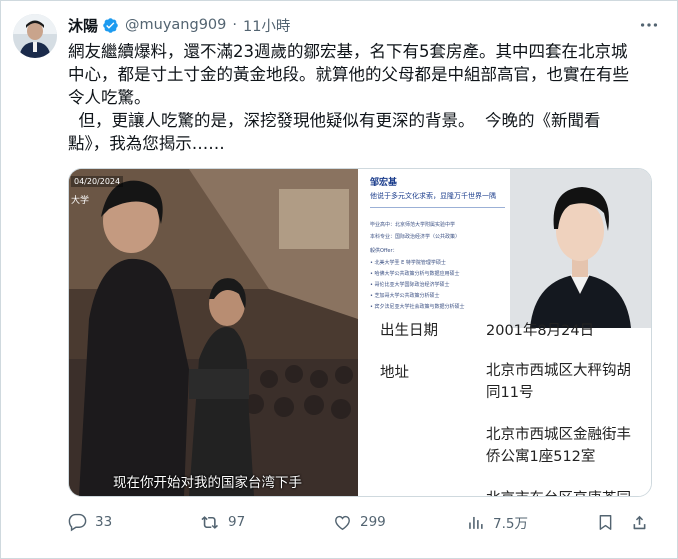 This screenshot has width=678, height=559. Describe the element at coordinates (558, 491) in the screenshot. I see `address-3-clip: 北京市东台区高唐苍园` at that location.